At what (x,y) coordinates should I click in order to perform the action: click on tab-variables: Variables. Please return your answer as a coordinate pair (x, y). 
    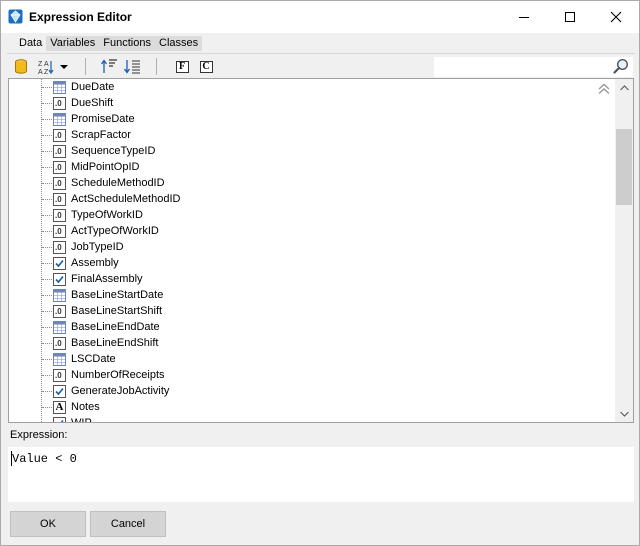
    Looking at the image, I should click on (73, 43).